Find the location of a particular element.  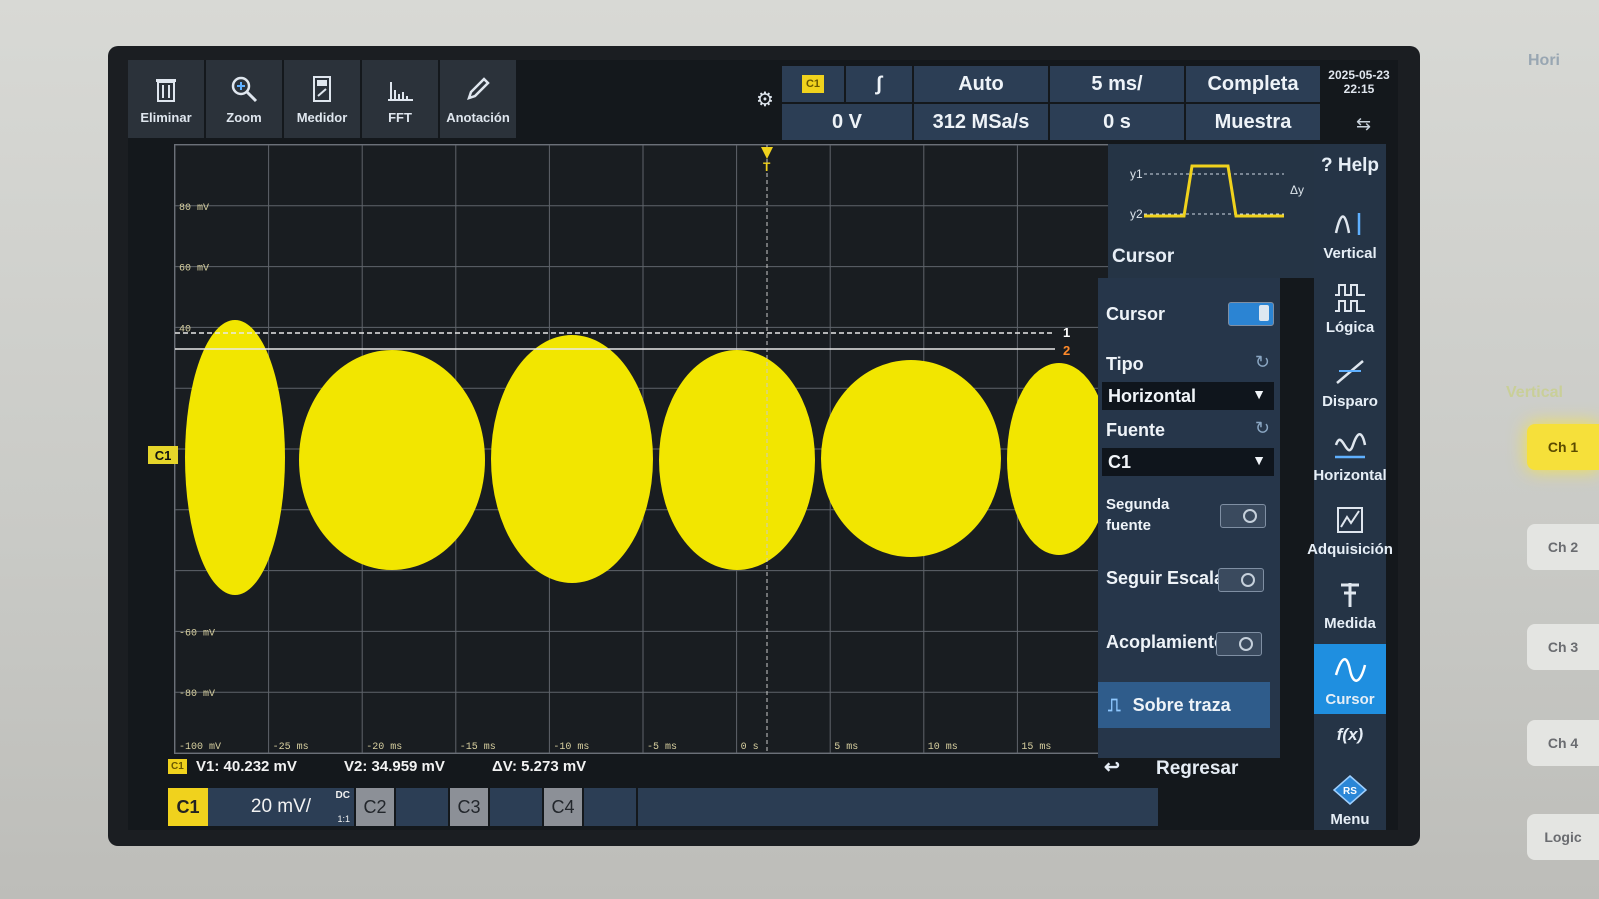

x-tick-label: -10 ms is located at coordinates (571, 747).